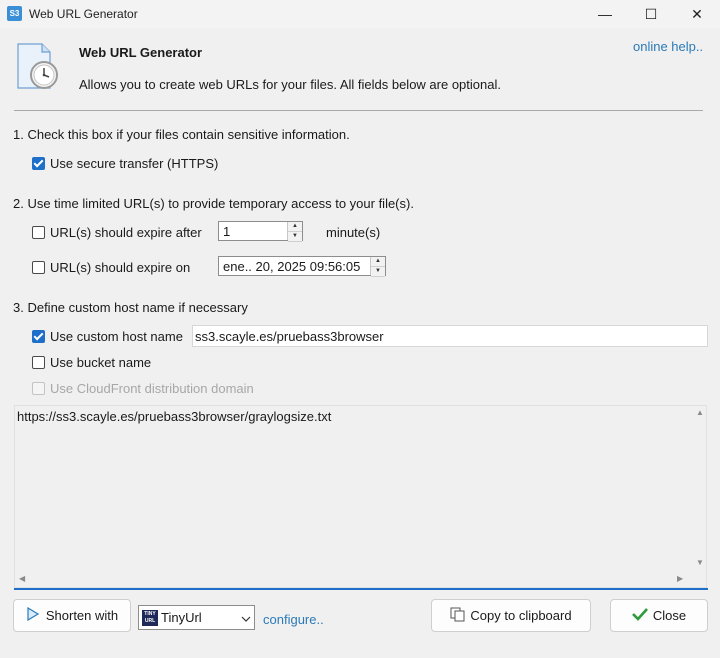  I want to click on cloudfront-label: Use CloudFront distribution domain, so click(152, 388).